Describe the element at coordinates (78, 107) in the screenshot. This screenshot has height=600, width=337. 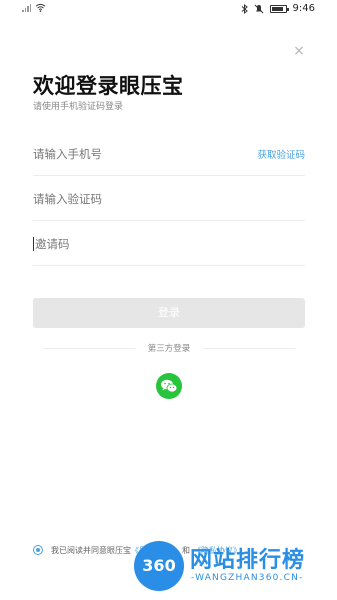
I see `page-subtitle: 请使用手机验证码登录` at that location.